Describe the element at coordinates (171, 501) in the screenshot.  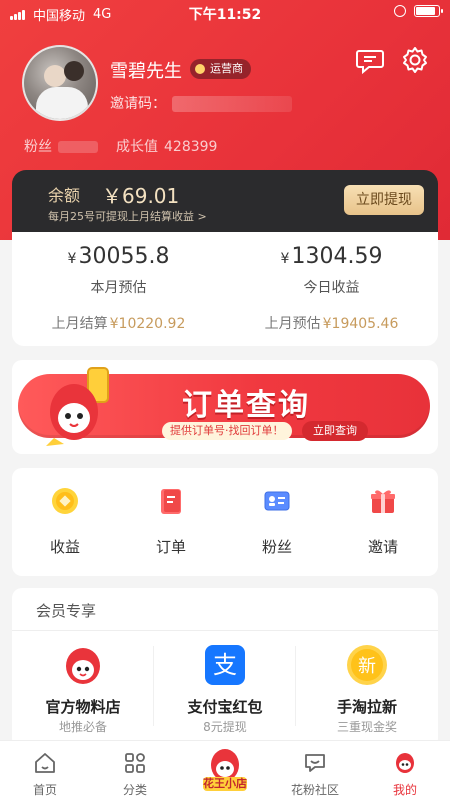
I see `order-icon` at that location.